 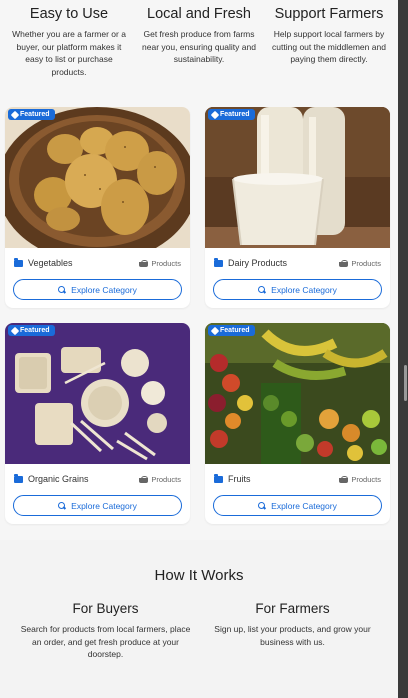 I want to click on category-image-milk, so click(x=297, y=177).